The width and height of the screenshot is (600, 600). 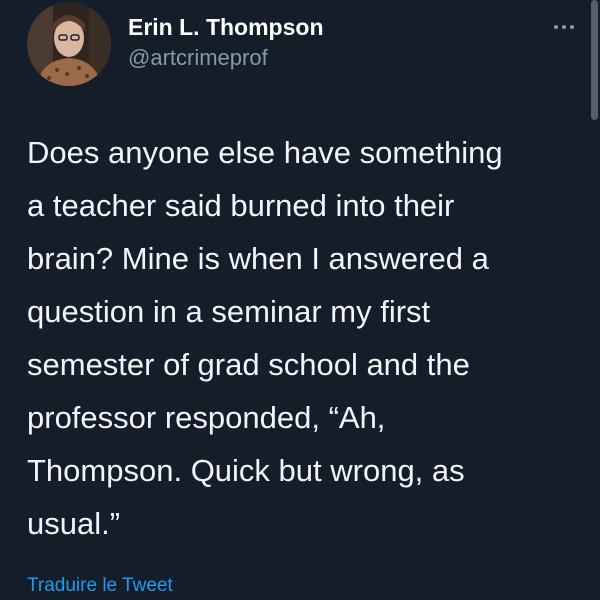 What do you see at coordinates (198, 58) in the screenshot?
I see `user-handle: @artcrimeprof` at bounding box center [198, 58].